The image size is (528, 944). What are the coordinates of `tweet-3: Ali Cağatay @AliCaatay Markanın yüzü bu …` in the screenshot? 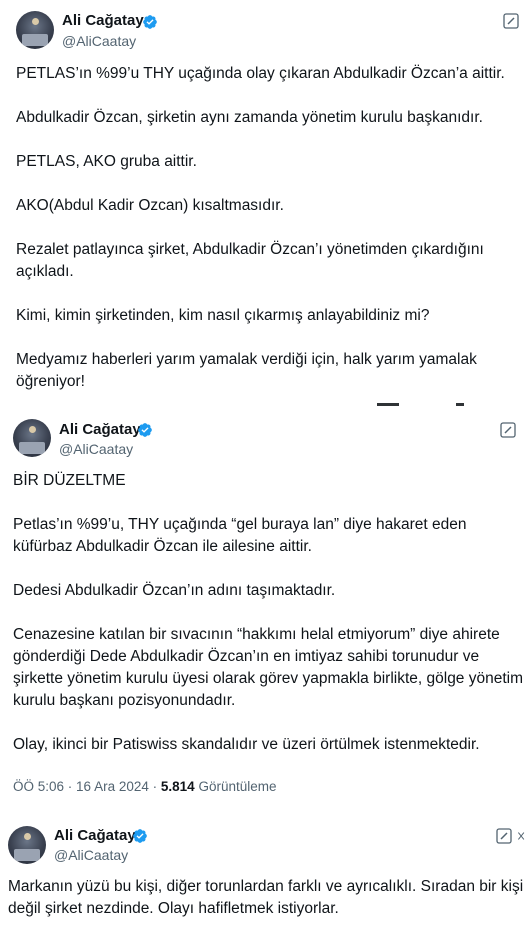 It's located at (264, 879).